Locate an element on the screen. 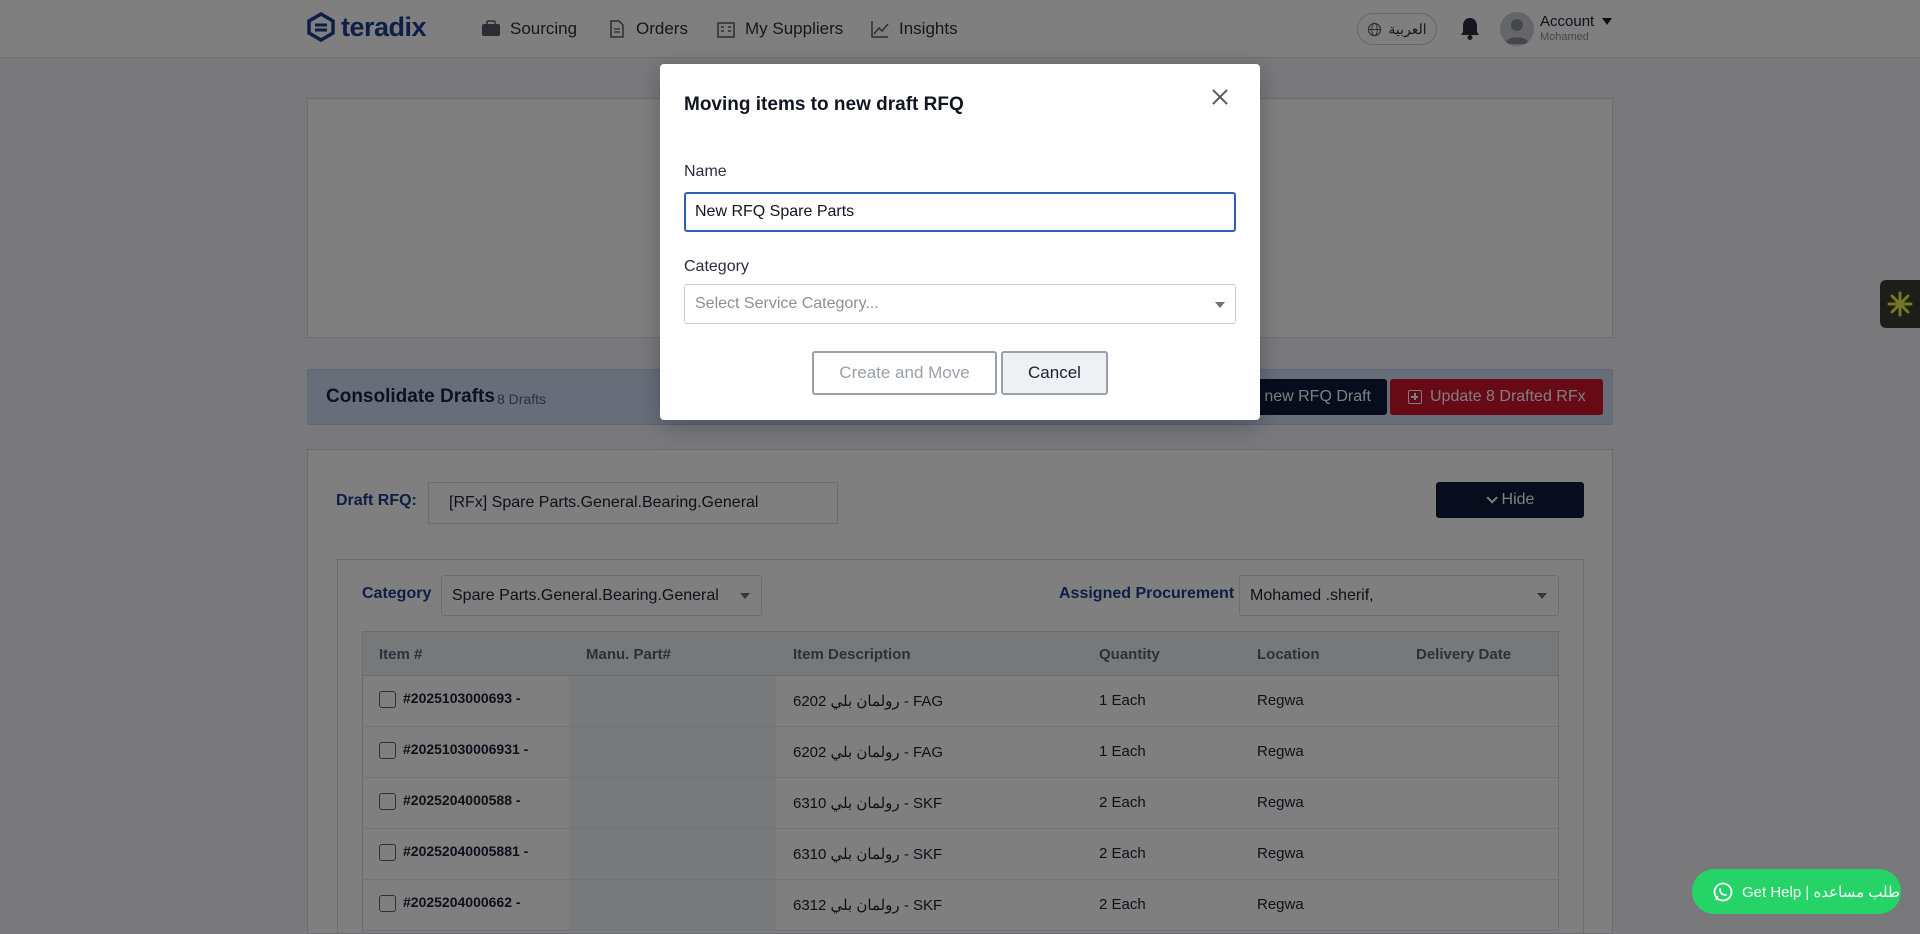 This screenshot has width=1920, height=934. whatsapp-icon is located at coordinates (1723, 891).